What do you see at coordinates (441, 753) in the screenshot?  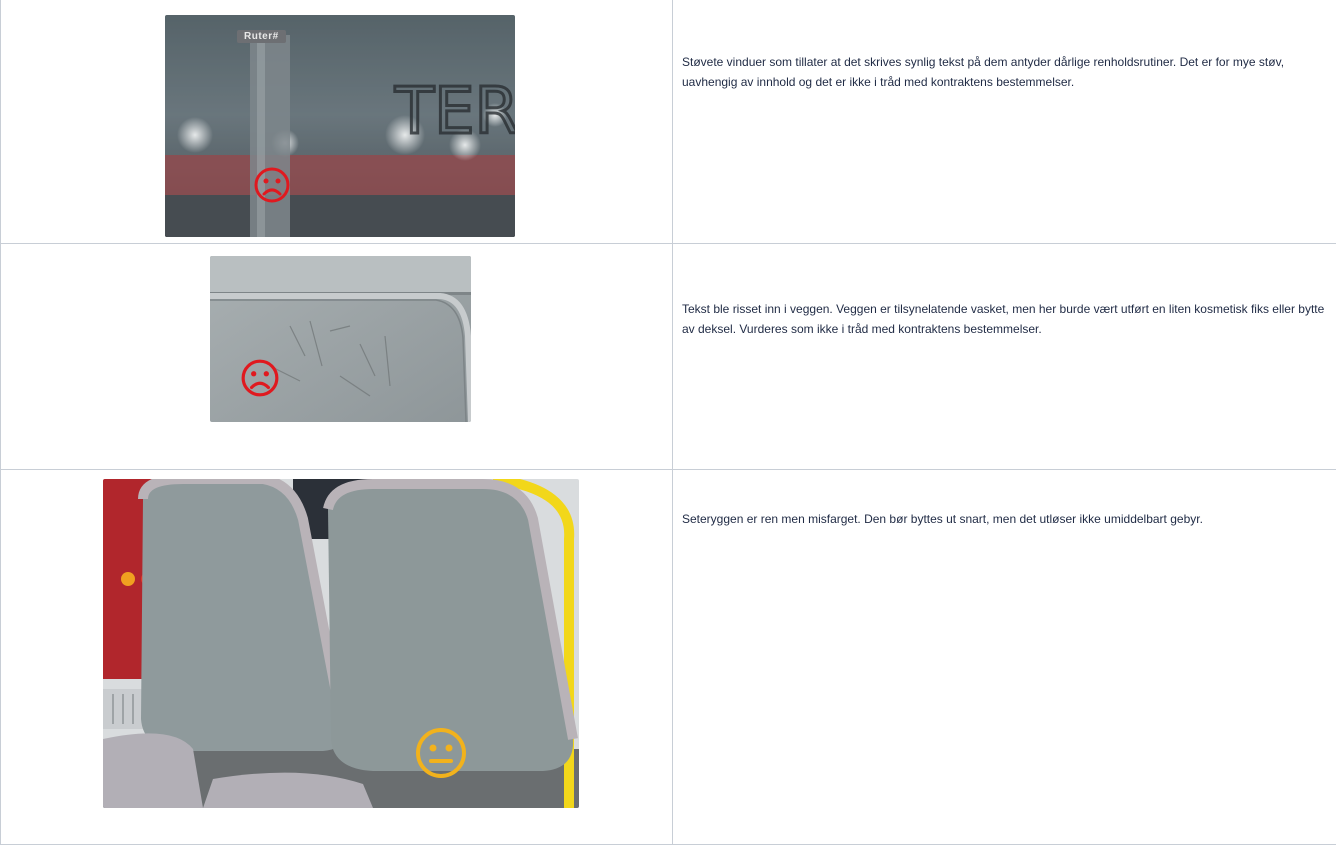 I see `neutral-face-icon` at bounding box center [441, 753].